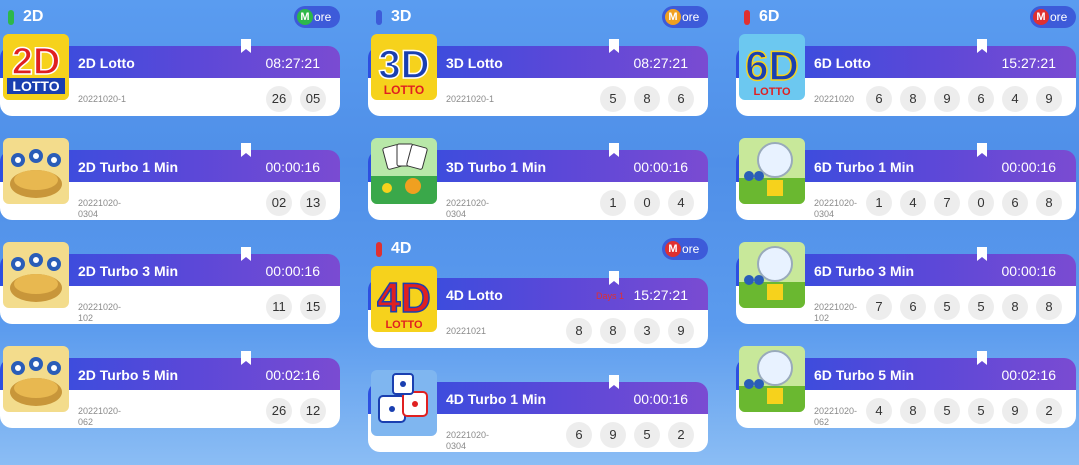  What do you see at coordinates (404, 403) in the screenshot?
I see `dice-icon` at bounding box center [404, 403].